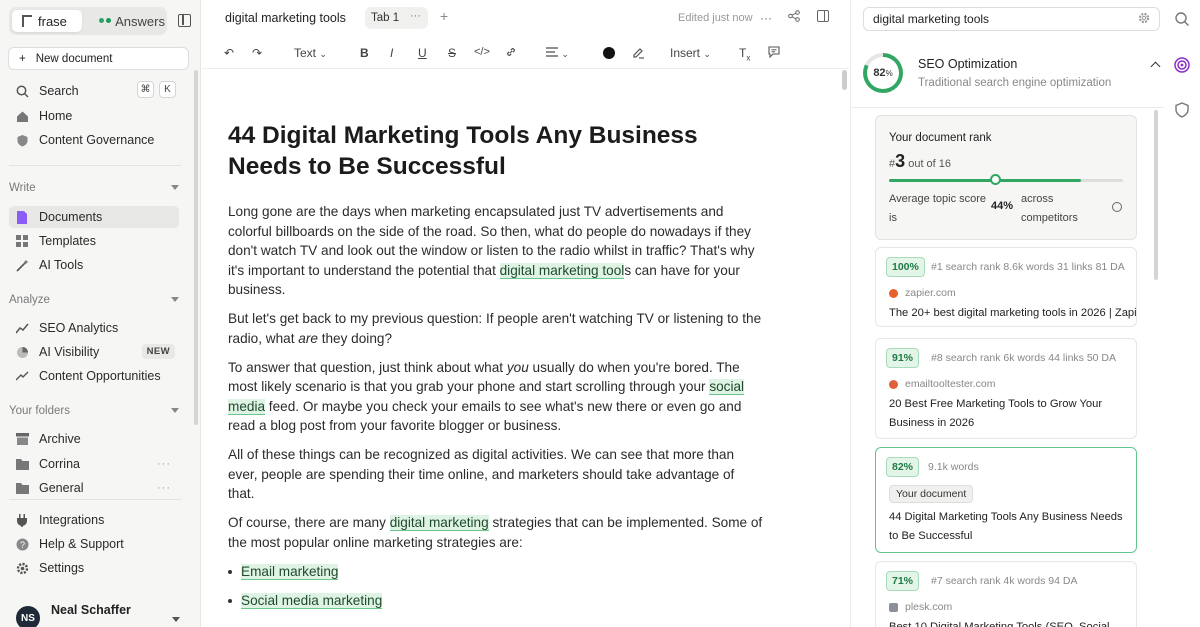  What do you see at coordinates (94, 265) in the screenshot?
I see `sidebar-item-ai-tools: AI Tools` at bounding box center [94, 265].